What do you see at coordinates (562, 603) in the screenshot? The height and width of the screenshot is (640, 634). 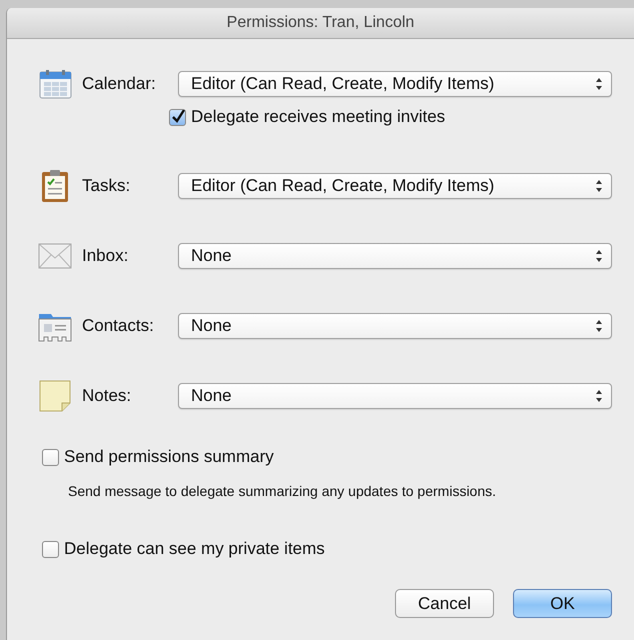 I see `ok-button: OK` at bounding box center [562, 603].